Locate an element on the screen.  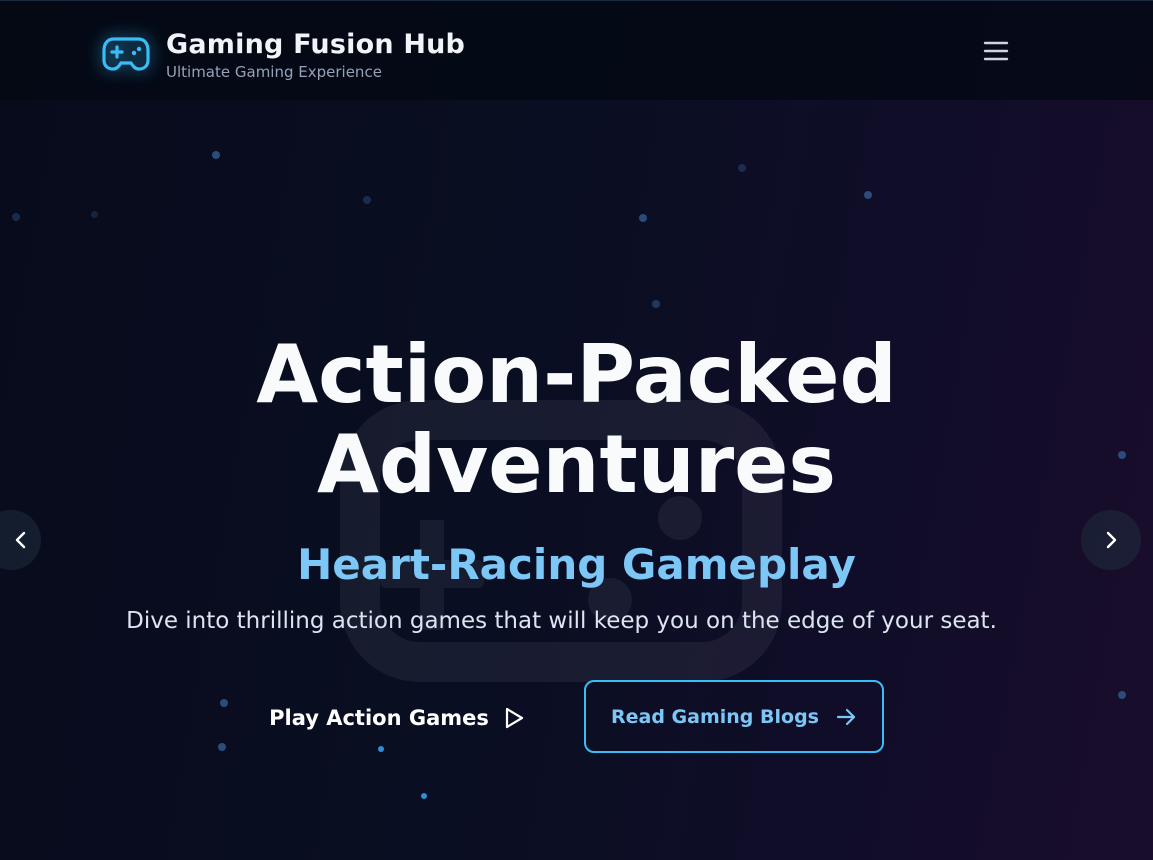
gamepad-icon is located at coordinates (126, 53).